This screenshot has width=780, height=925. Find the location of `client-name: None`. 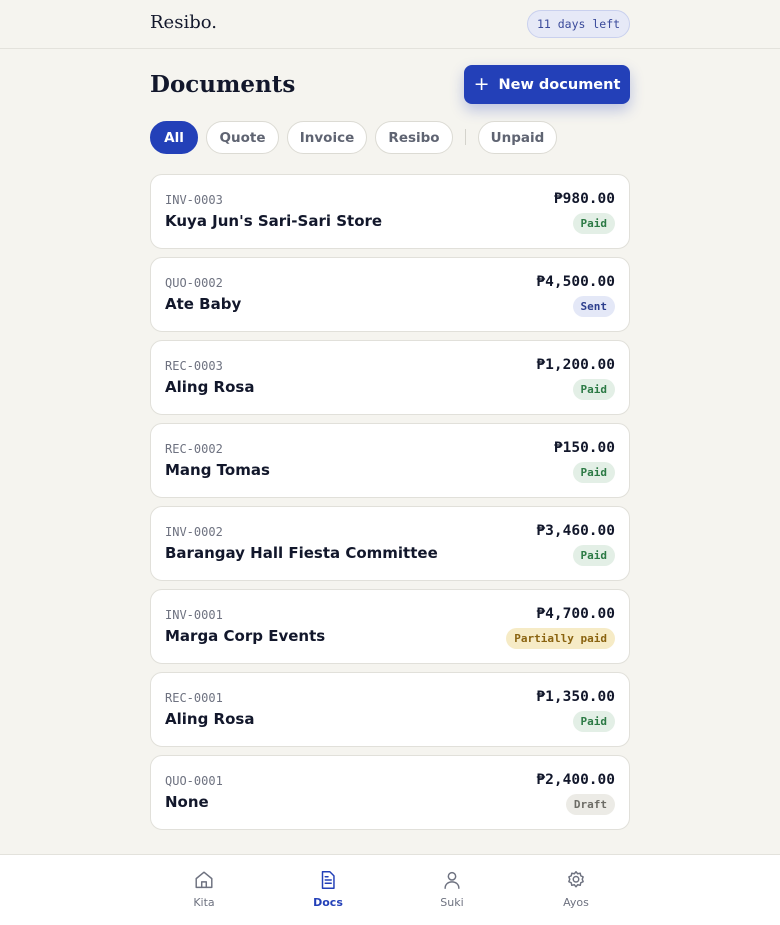

client-name: None is located at coordinates (187, 802).